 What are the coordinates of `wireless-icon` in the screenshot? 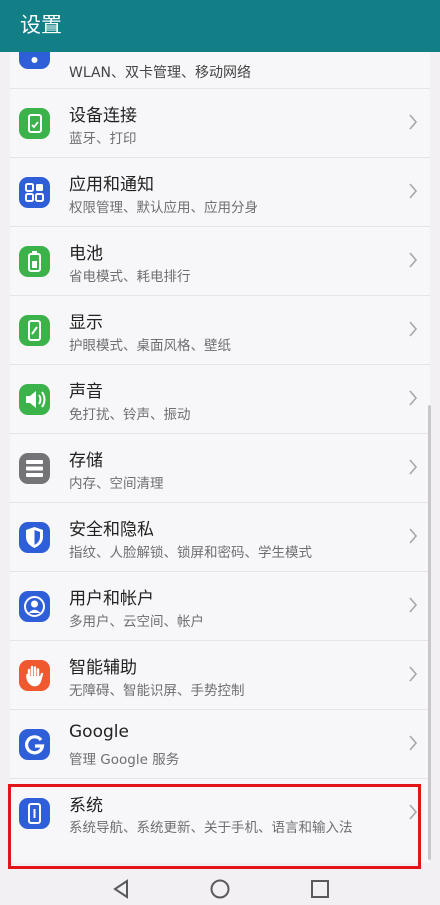 It's located at (34, 60).